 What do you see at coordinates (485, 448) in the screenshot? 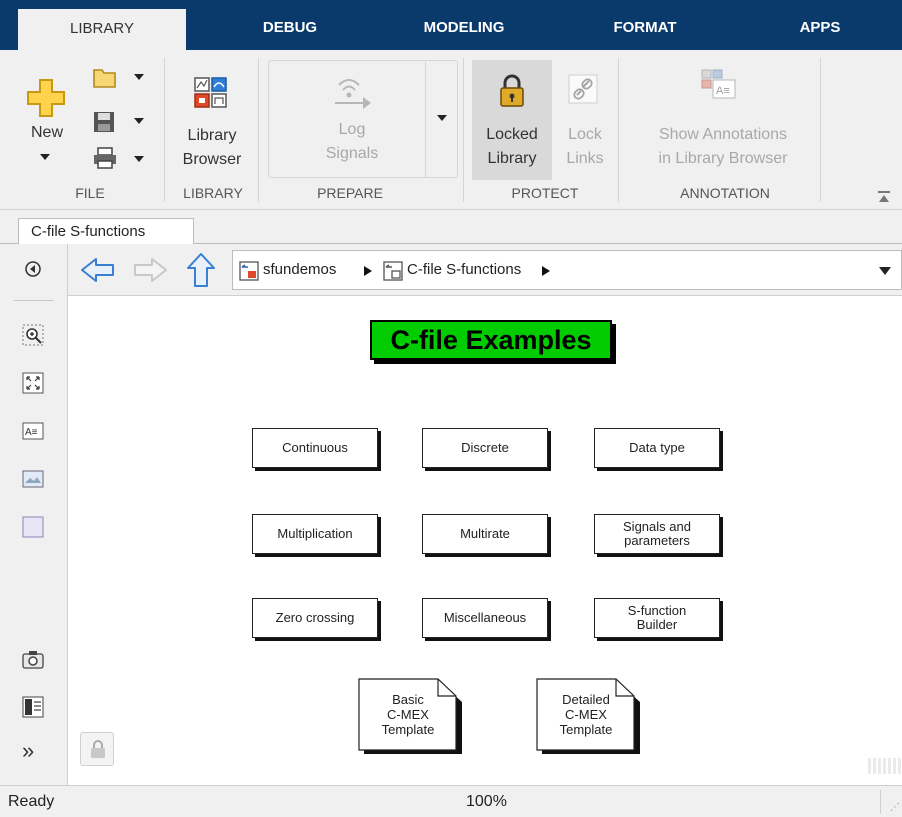
I see `block-discrete: Discrete` at bounding box center [485, 448].